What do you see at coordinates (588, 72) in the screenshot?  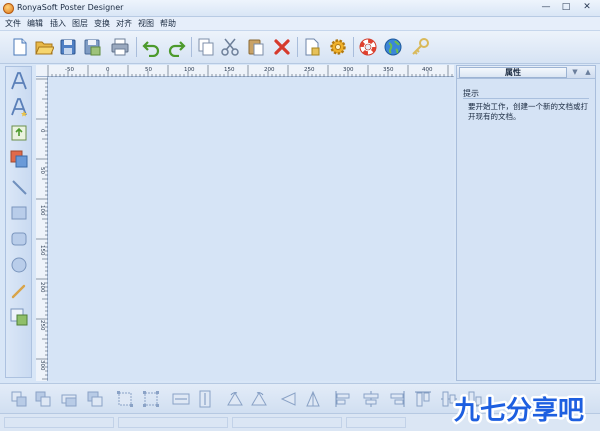 I see `chevron-up-icon: ▲` at bounding box center [588, 72].